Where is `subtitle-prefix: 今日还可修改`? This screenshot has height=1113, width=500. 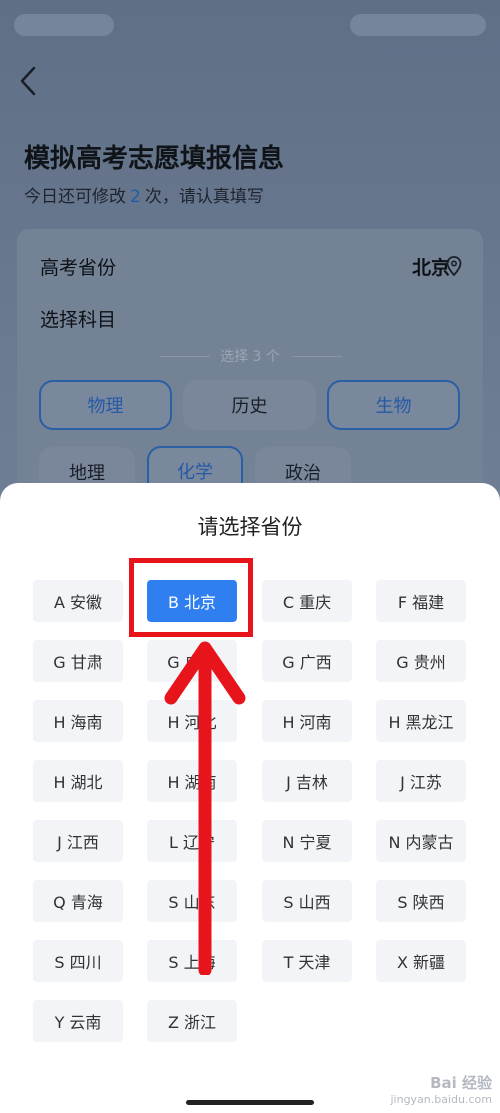 subtitle-prefix: 今日还可修改 is located at coordinates (75, 197).